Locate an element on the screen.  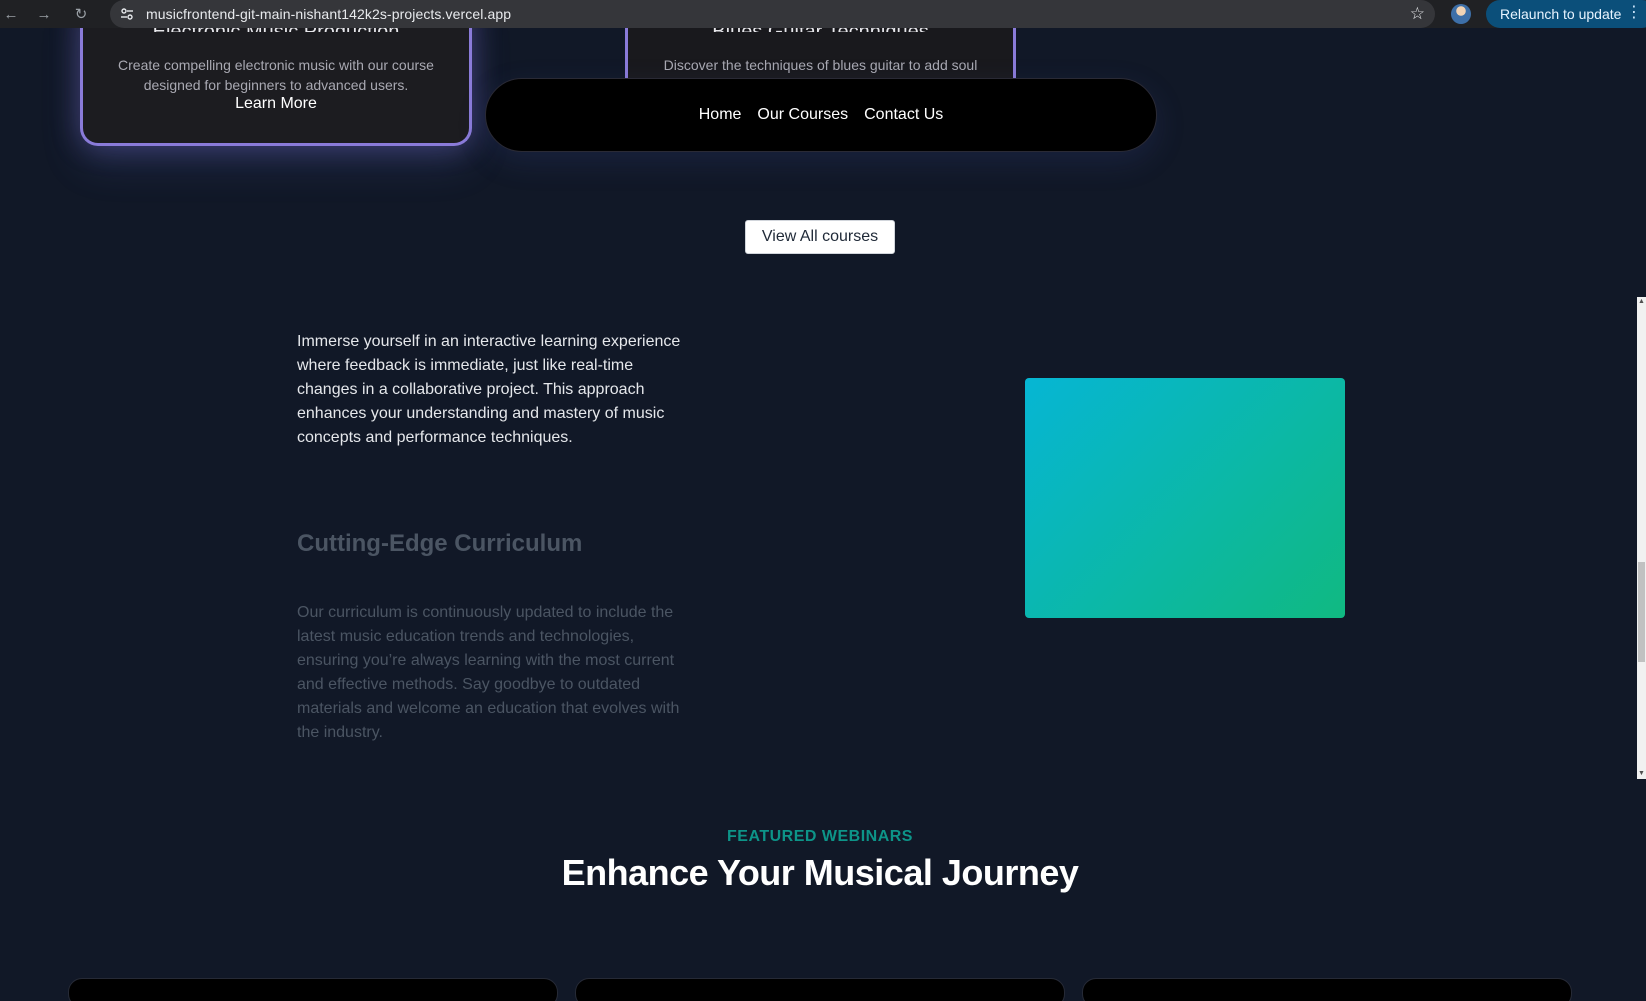
more-menu-icon: ⋮ is located at coordinates (1634, 13).